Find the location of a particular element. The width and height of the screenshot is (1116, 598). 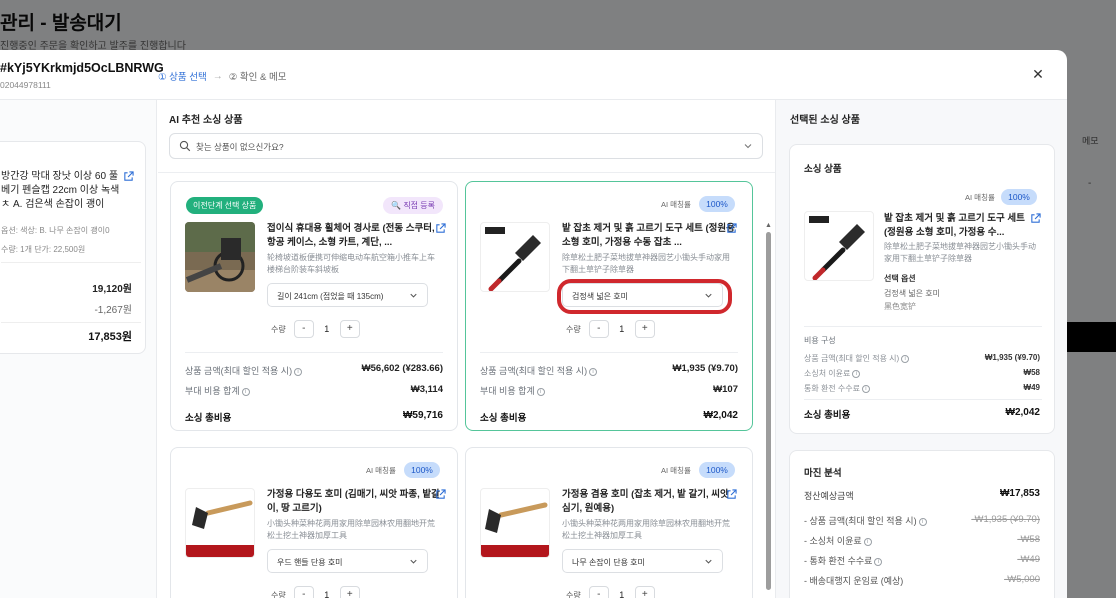

cost-row-label-text: 상품 금액(최대 할인 적용 시) is located at coordinates (852, 358).